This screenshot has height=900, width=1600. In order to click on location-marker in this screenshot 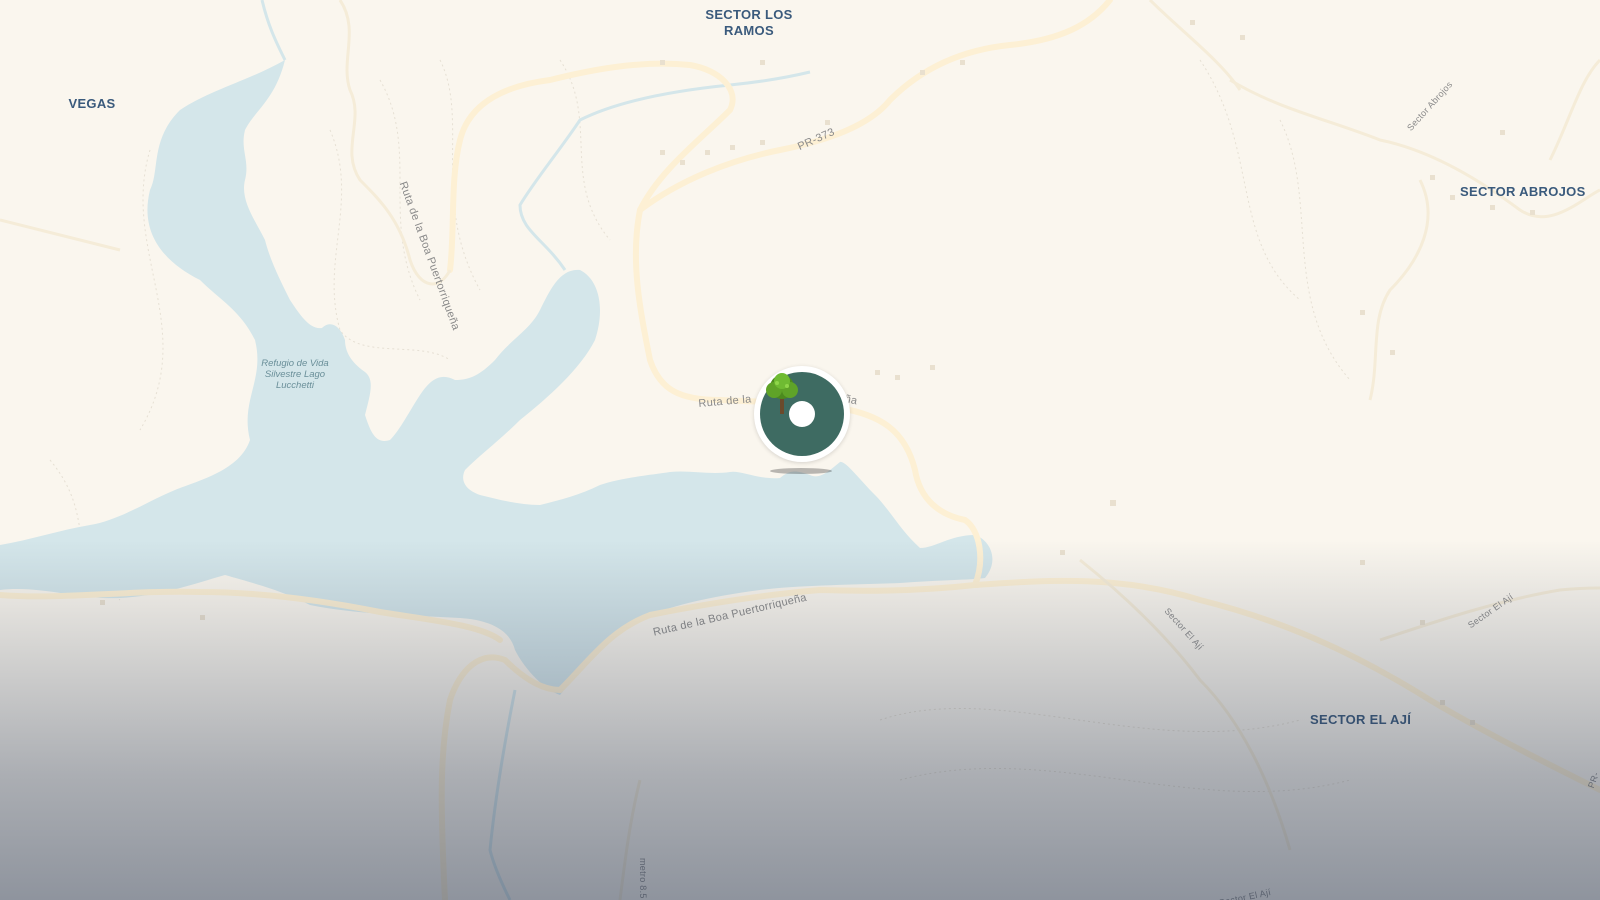, I will do `click(802, 420)`.